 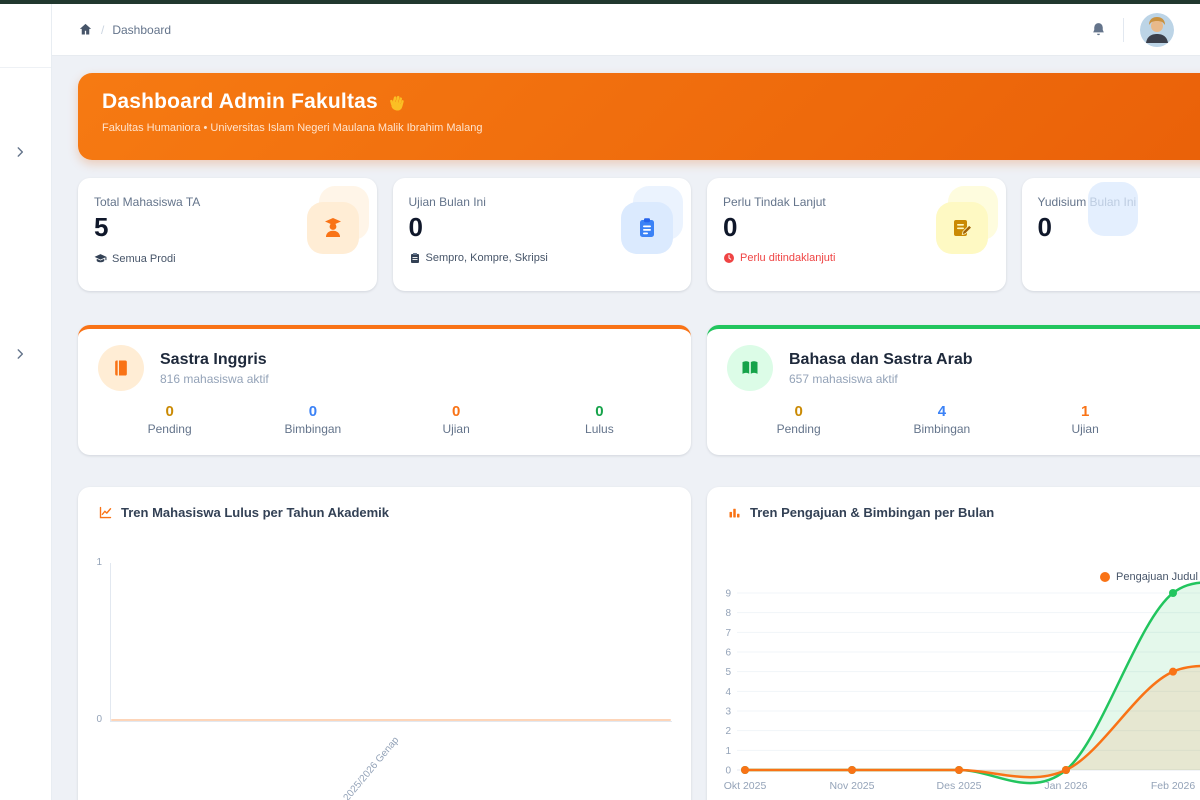 I want to click on series-zero-line, so click(x=391, y=720).